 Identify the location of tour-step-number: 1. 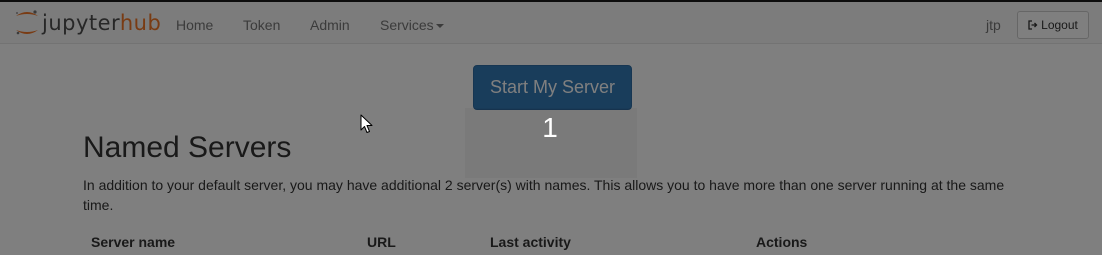
(550, 127).